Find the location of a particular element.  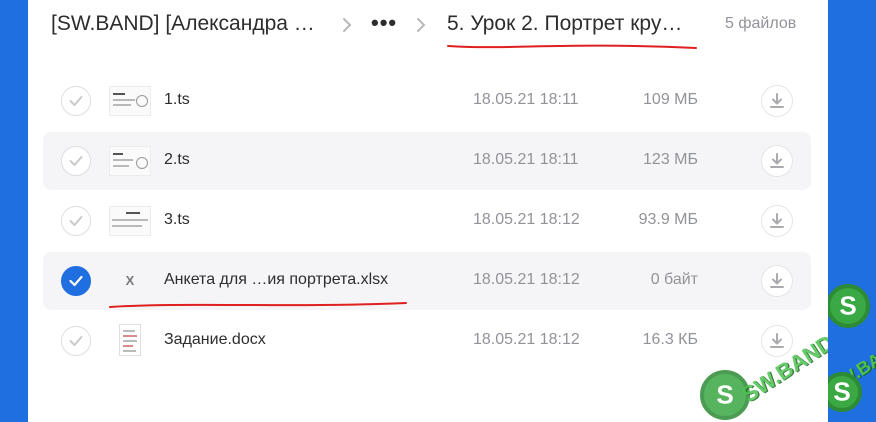

file-size: 93.9 МБ is located at coordinates (668, 219).